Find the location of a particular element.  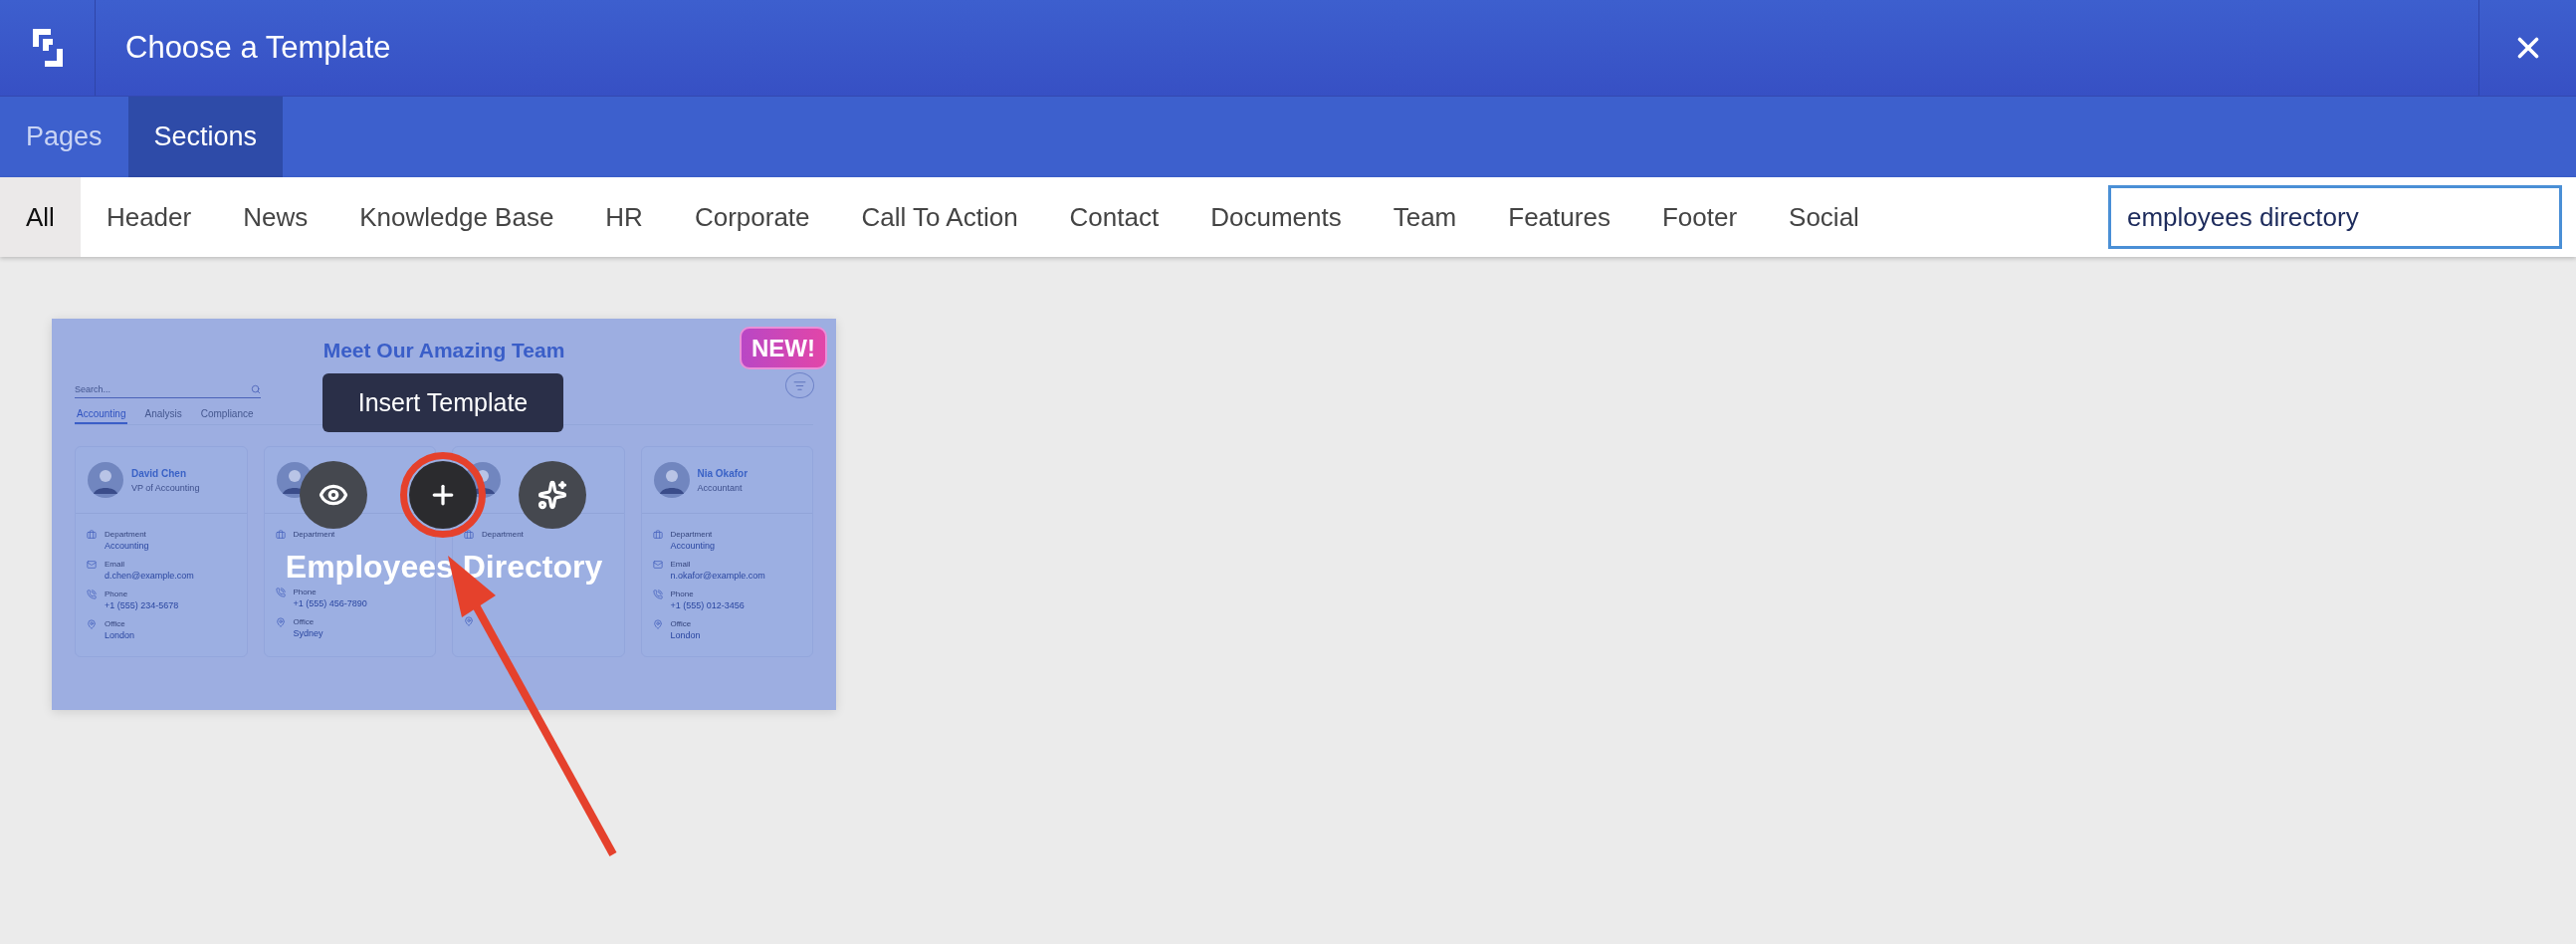

employee-role: VP of Accounting is located at coordinates (165, 488).